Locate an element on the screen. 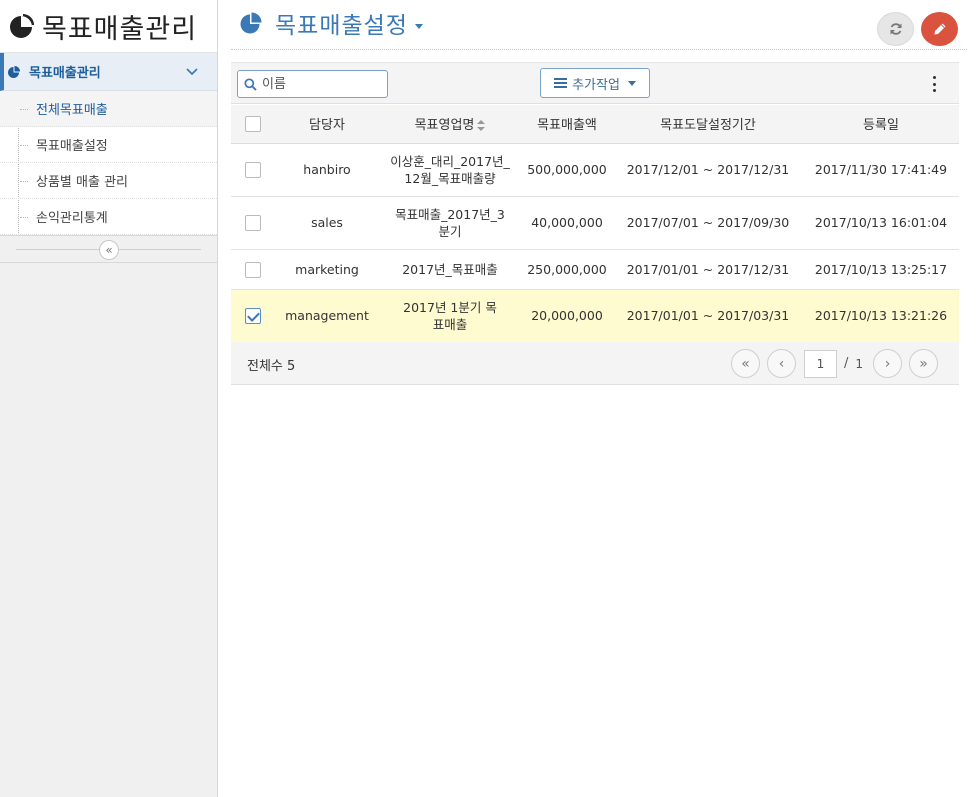 This screenshot has height=797, width=979. pagination: « ‹ 1 / 1 › » is located at coordinates (838, 363).